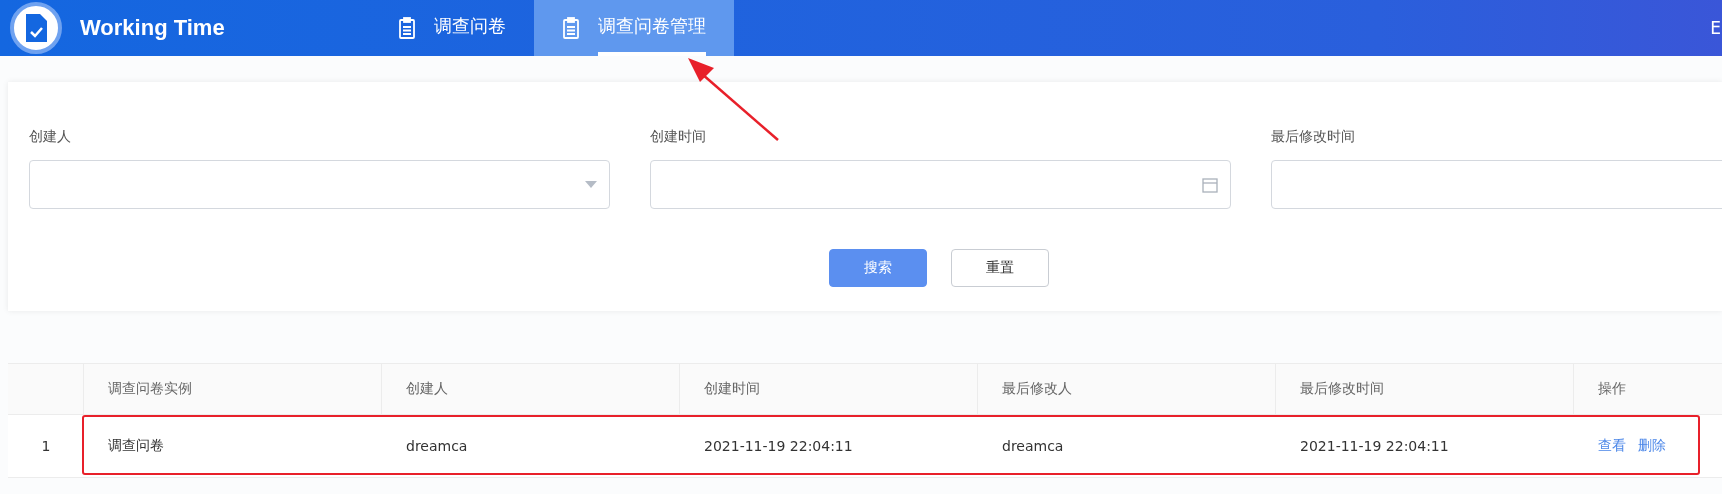 This screenshot has width=1722, height=494. I want to click on action-link: 删除, so click(1652, 446).